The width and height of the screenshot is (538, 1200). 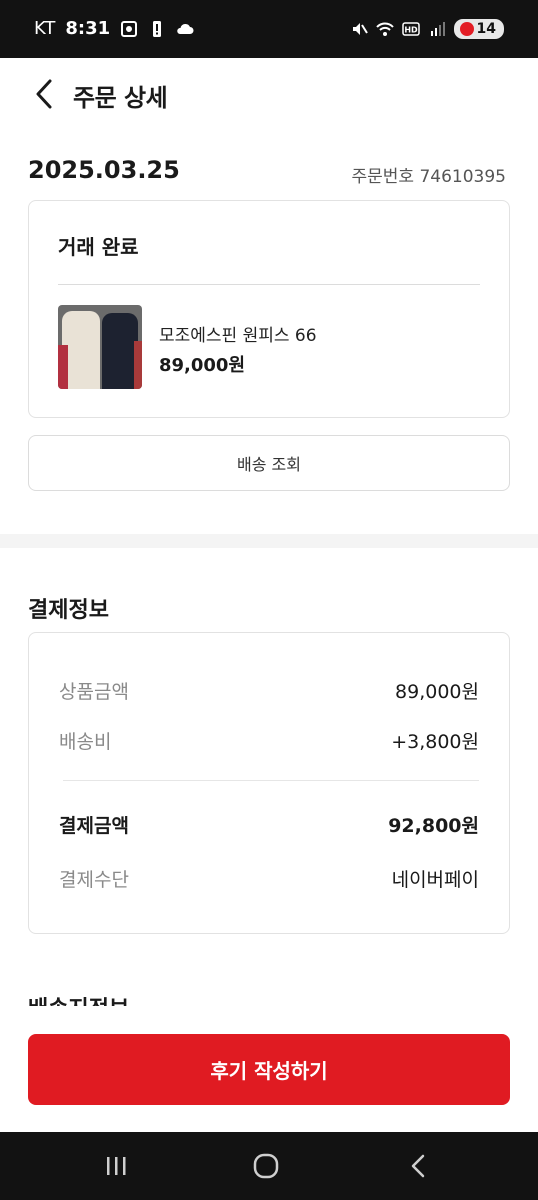 What do you see at coordinates (68, 610) in the screenshot?
I see `payment-section-title: 결제정보` at bounding box center [68, 610].